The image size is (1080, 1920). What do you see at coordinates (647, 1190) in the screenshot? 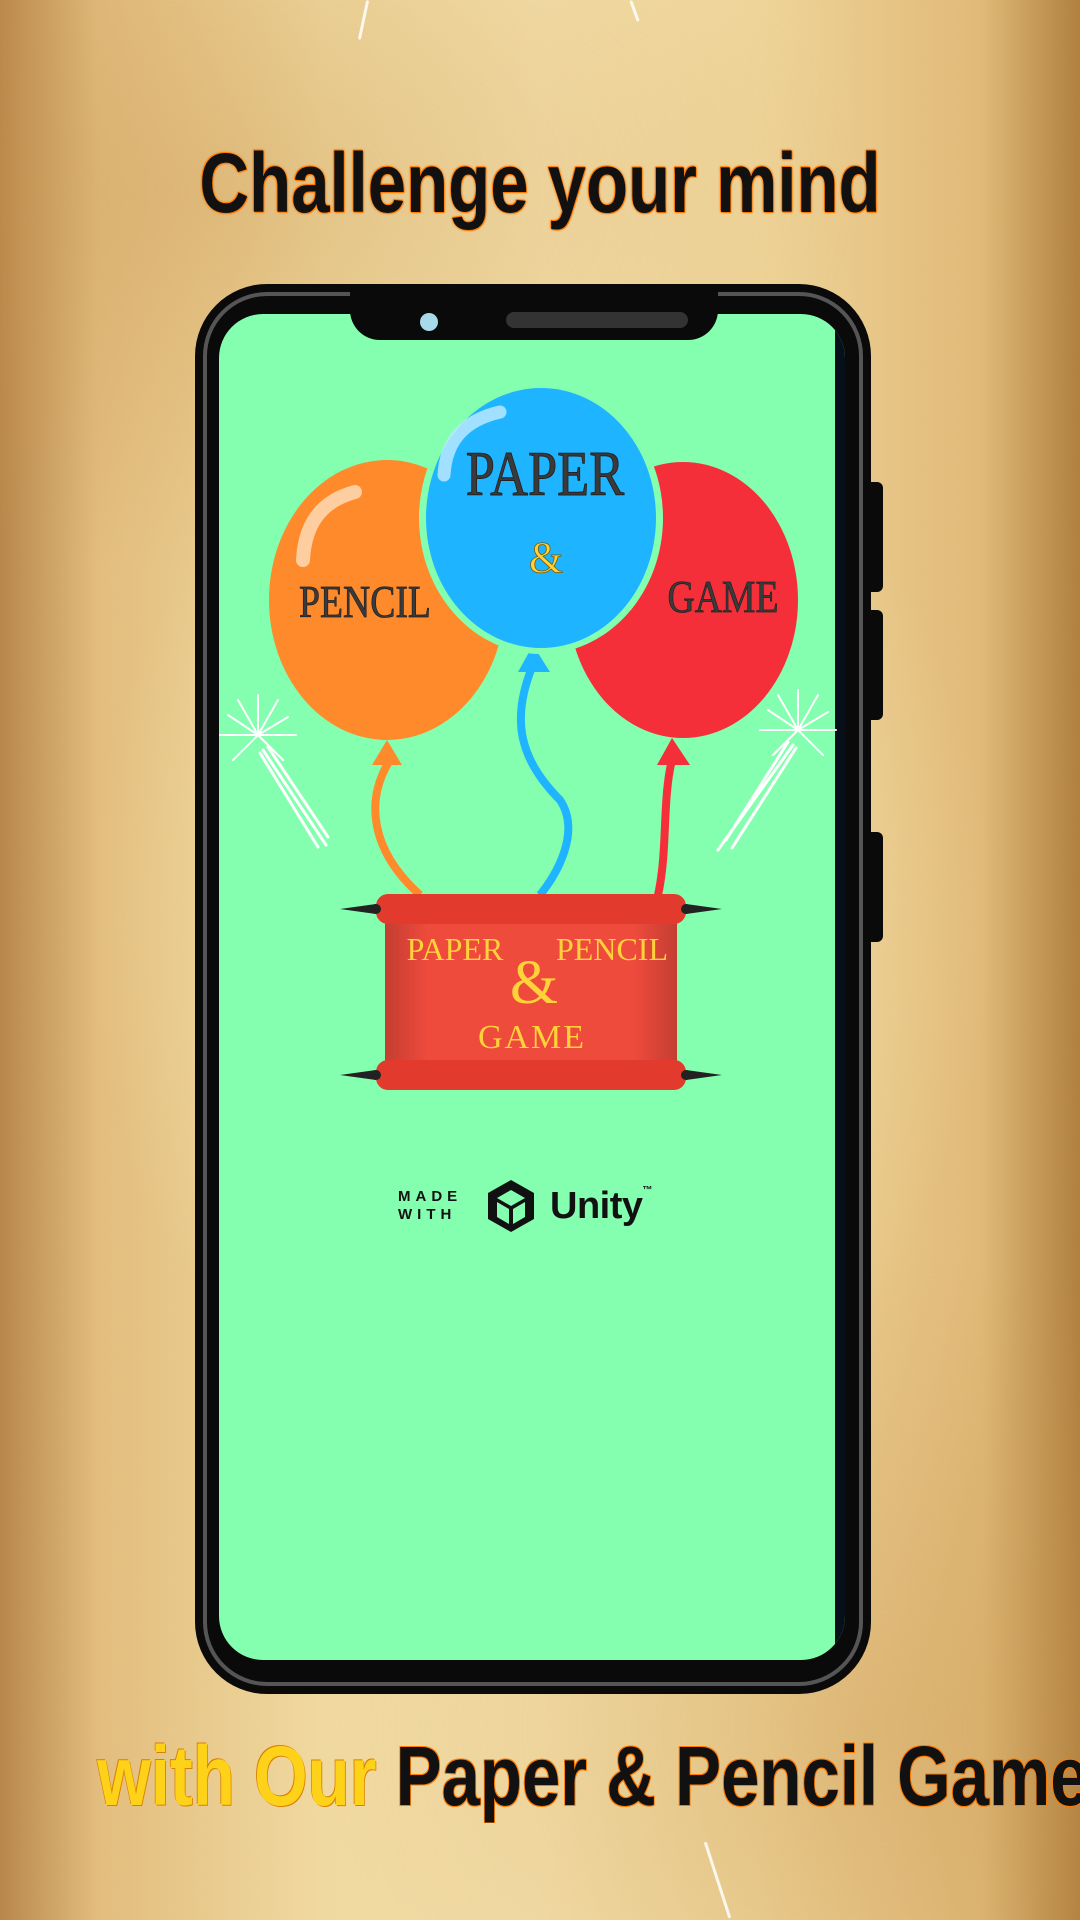
I see `unity-trademark: ™` at bounding box center [647, 1190].